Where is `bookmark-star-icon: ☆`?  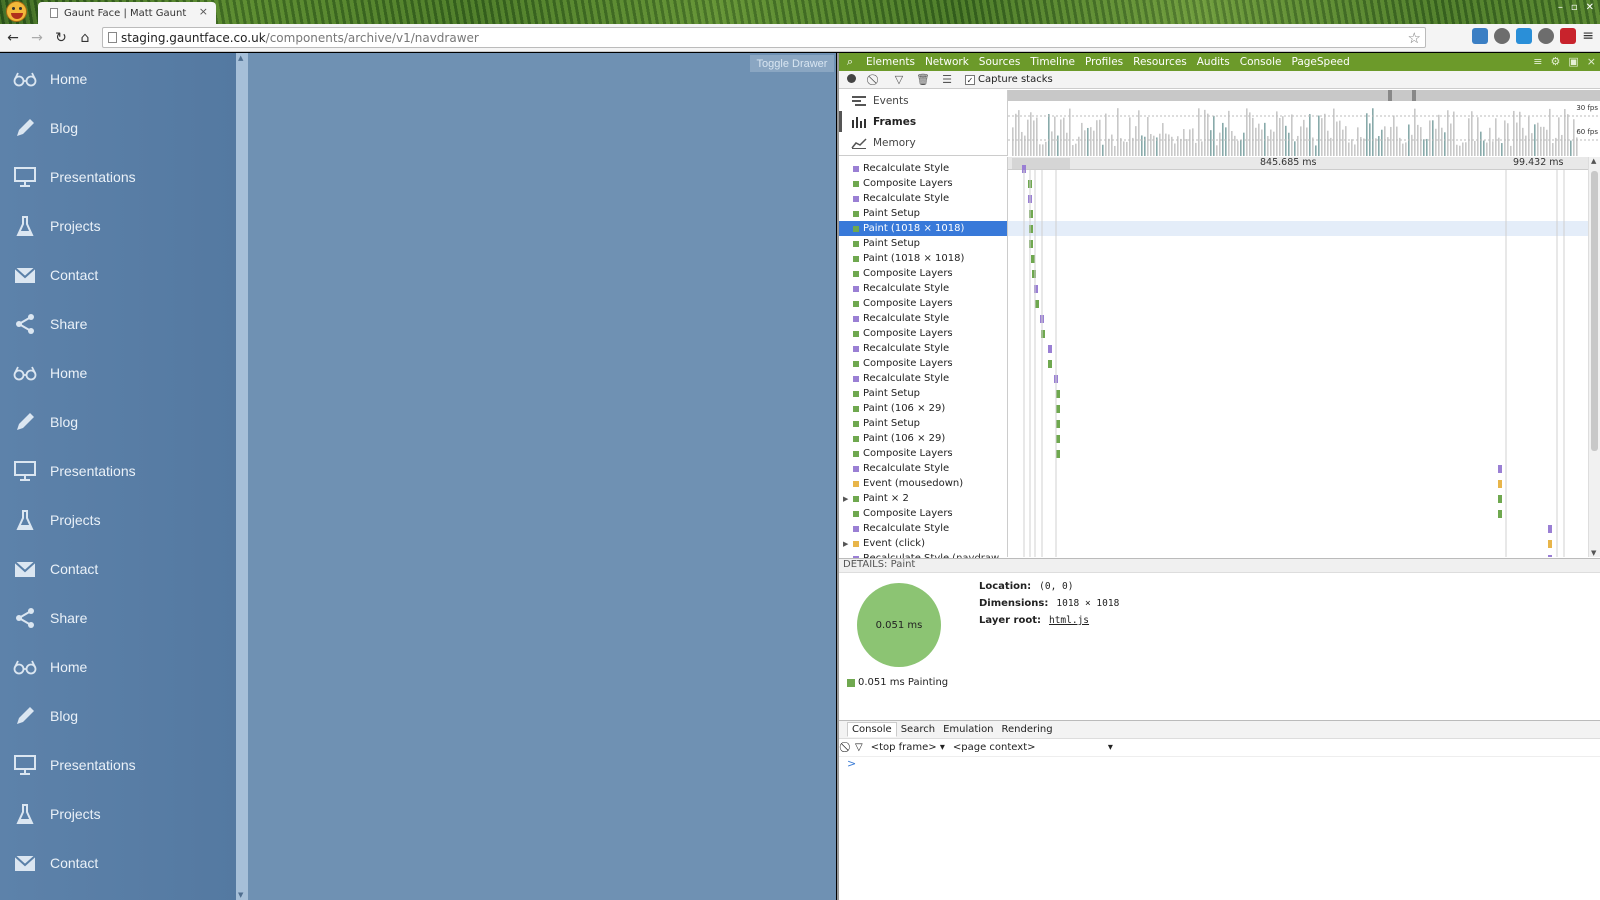 bookmark-star-icon: ☆ is located at coordinates (1414, 38).